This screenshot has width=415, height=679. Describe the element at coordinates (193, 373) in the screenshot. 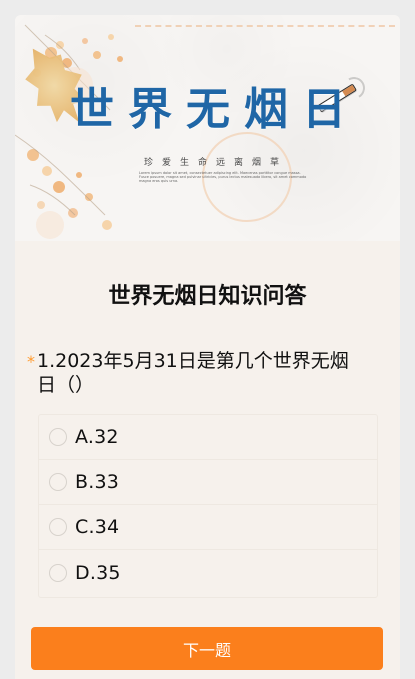

I see `question-text: 1.2023年5月31日是第几个世界无烟日（）` at that location.